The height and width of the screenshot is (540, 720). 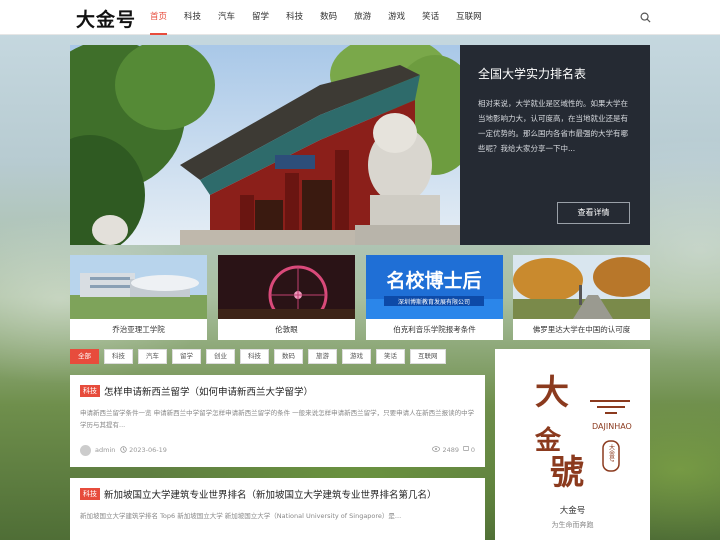 What do you see at coordinates (567, 473) in the screenshot?
I see `logo-char-hao: 號` at bounding box center [567, 473].